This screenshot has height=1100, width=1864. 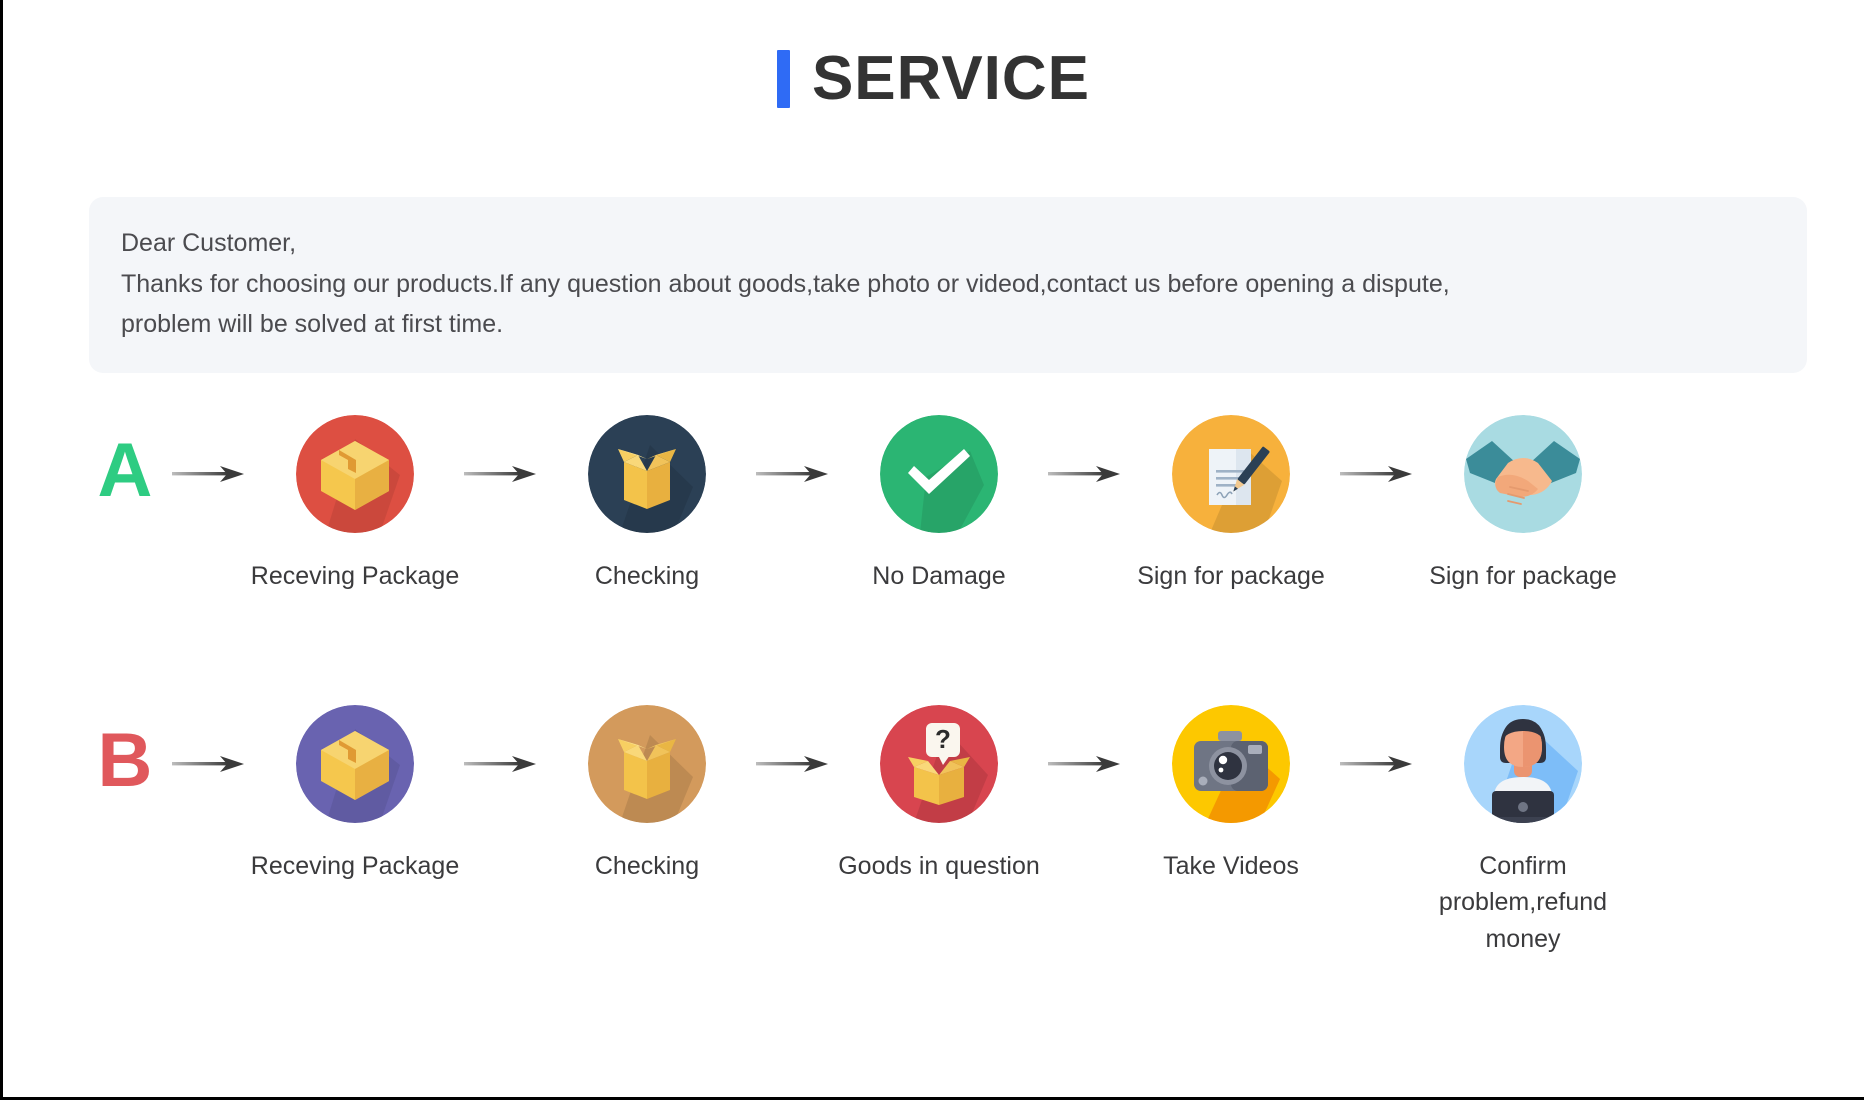 I want to click on flow-step-label: Confirm problem,refund money, so click(x=1523, y=902).